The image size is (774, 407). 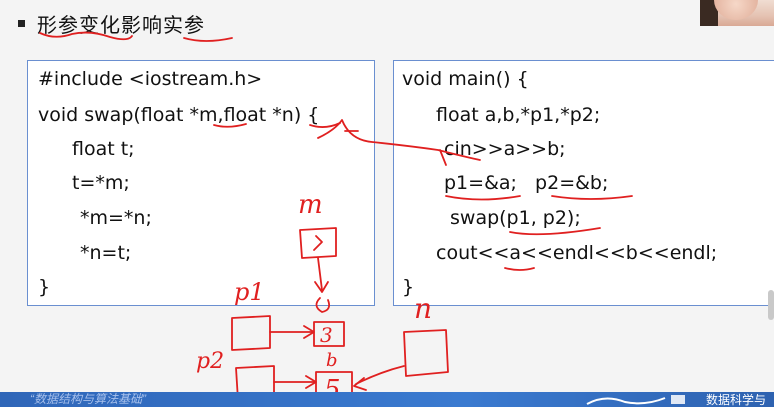 What do you see at coordinates (21, 23) in the screenshot?
I see `bullet-icon` at bounding box center [21, 23].